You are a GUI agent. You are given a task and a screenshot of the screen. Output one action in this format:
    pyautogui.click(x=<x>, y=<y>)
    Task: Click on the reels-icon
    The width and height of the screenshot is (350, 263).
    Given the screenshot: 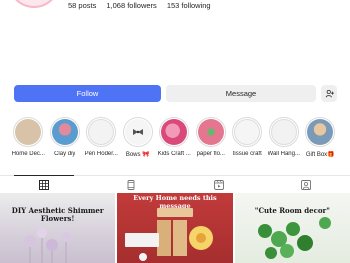 What is the action you would take?
    pyautogui.click(x=131, y=184)
    